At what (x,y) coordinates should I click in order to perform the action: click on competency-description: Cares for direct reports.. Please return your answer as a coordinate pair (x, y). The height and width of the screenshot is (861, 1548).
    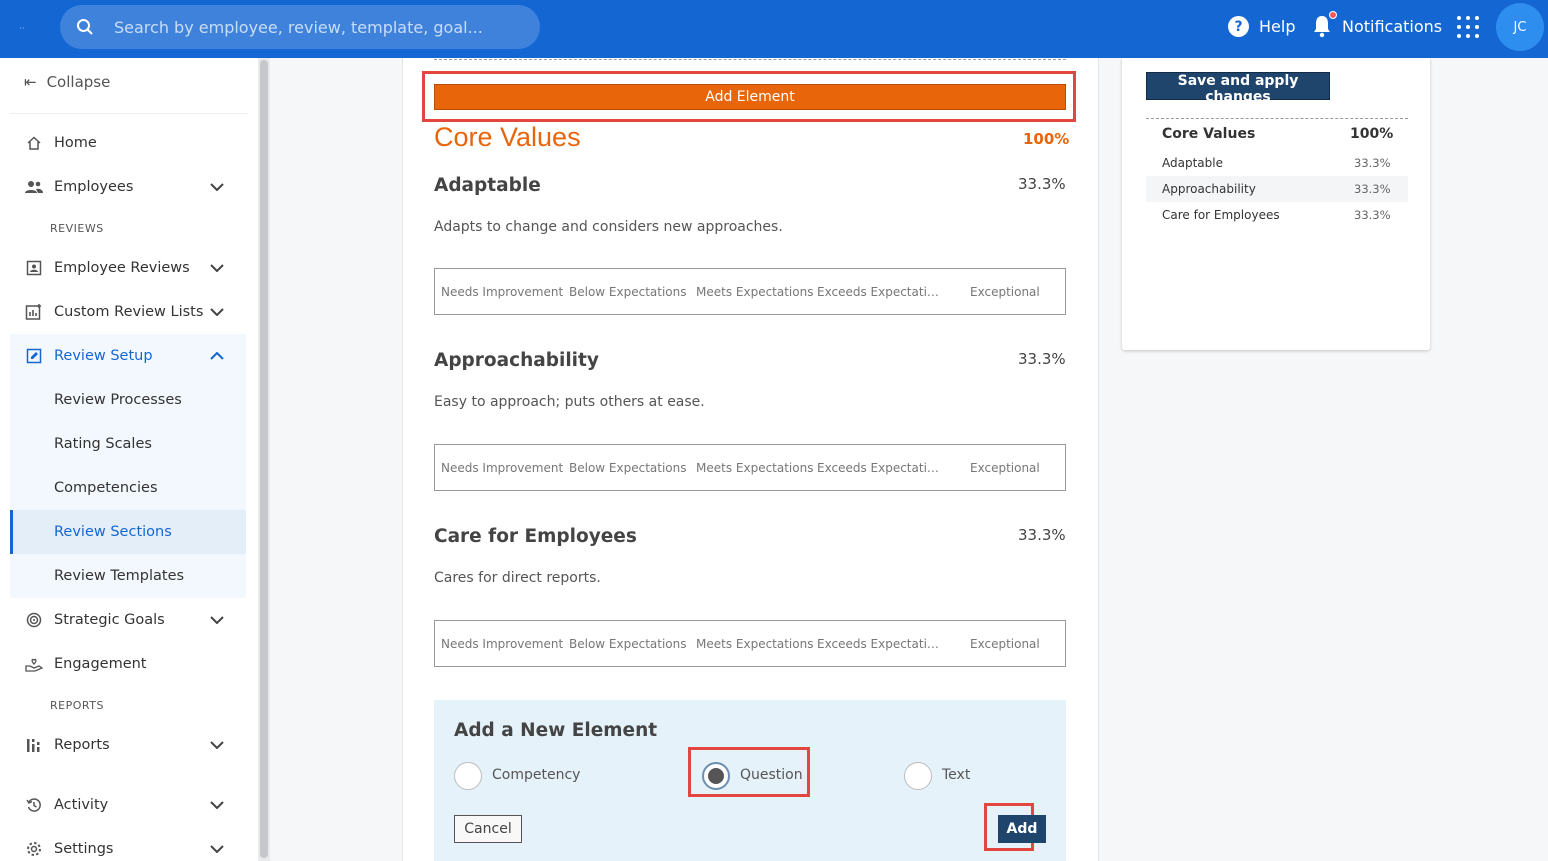
    Looking at the image, I should click on (517, 578).